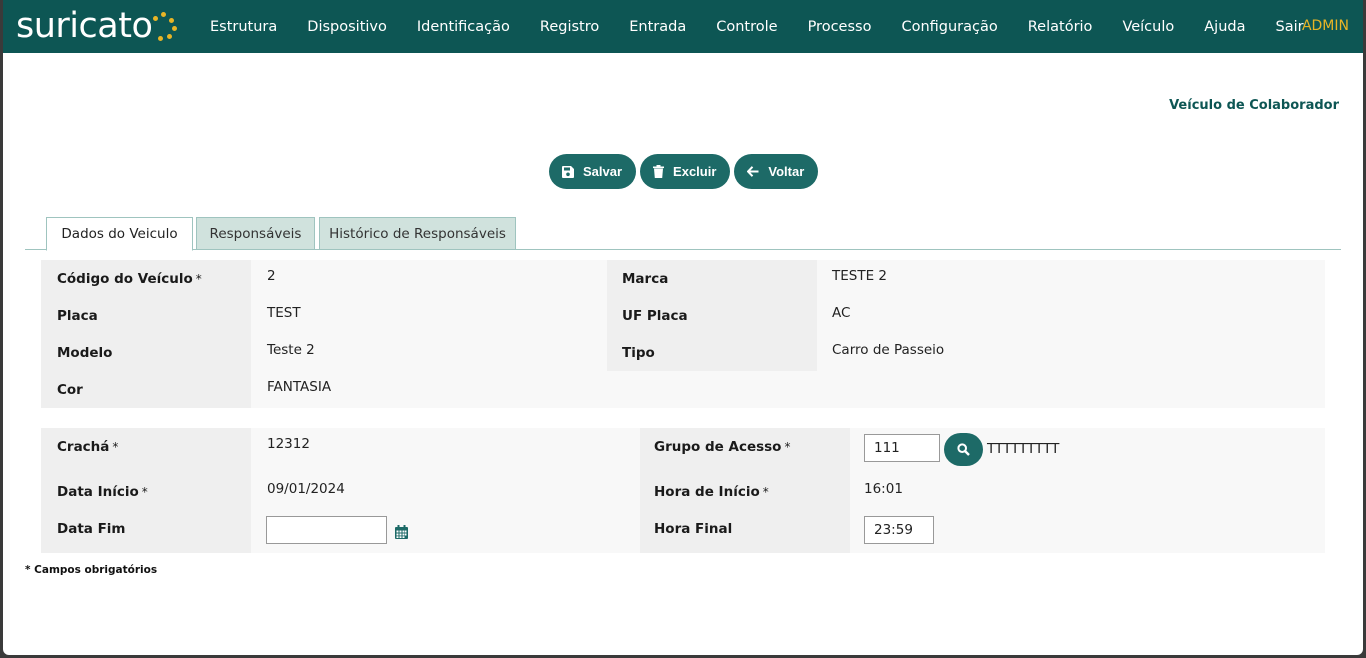 This screenshot has width=1366, height=658. I want to click on suricato-logo: suricato, so click(97, 26).